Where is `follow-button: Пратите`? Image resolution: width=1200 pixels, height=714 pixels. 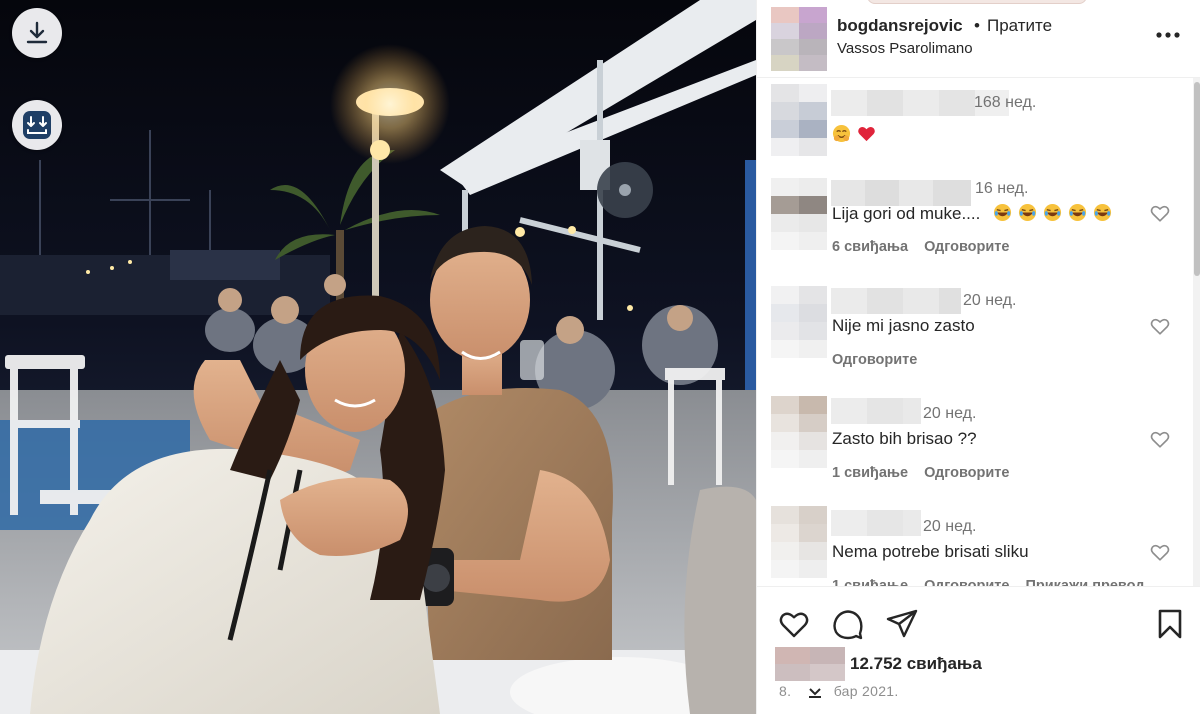
follow-button: Пратите is located at coordinates (1019, 26).